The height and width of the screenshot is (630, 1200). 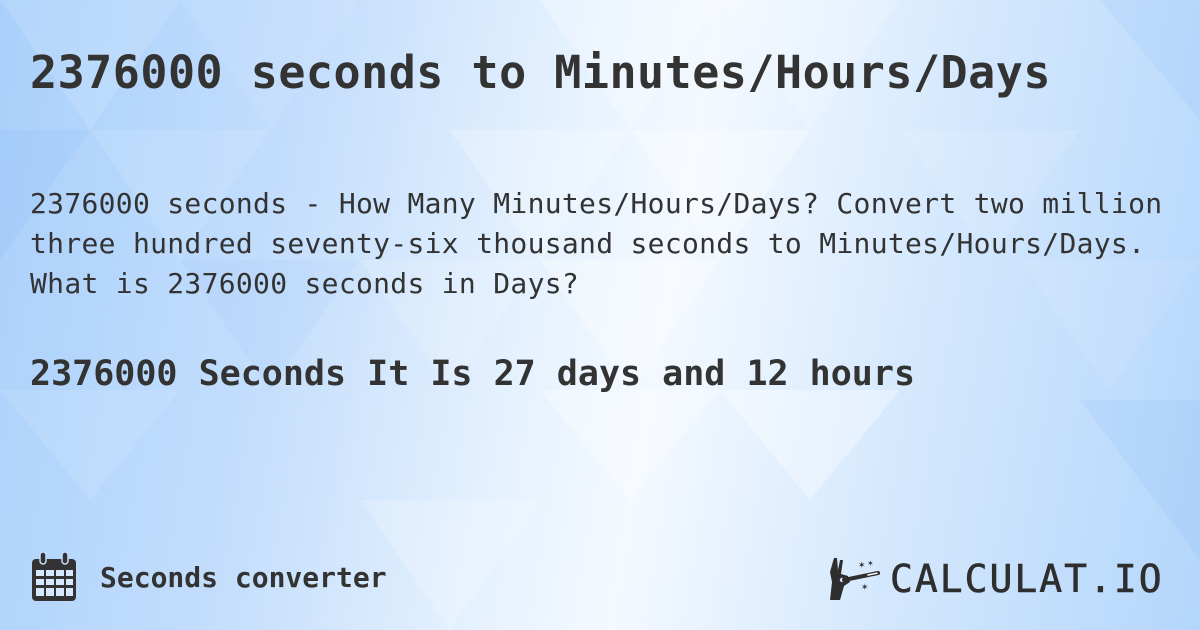 What do you see at coordinates (54, 576) in the screenshot?
I see `calendar-icon` at bounding box center [54, 576].